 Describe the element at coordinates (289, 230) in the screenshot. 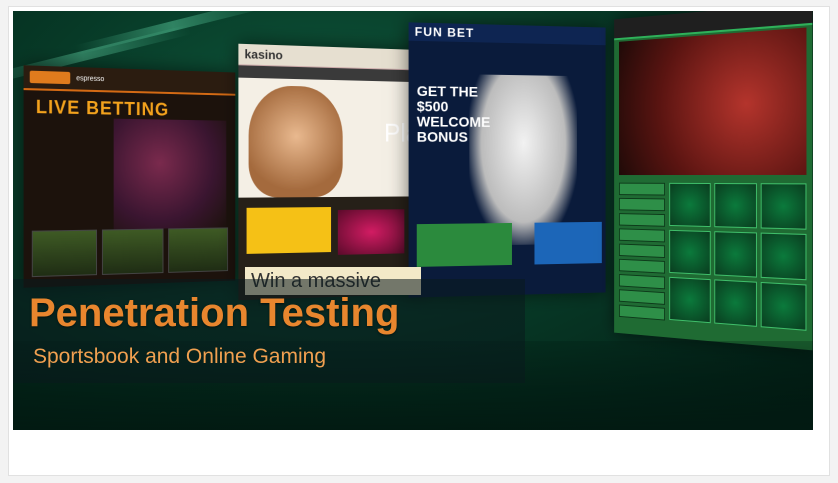

I see `welcome-bonus-box` at that location.